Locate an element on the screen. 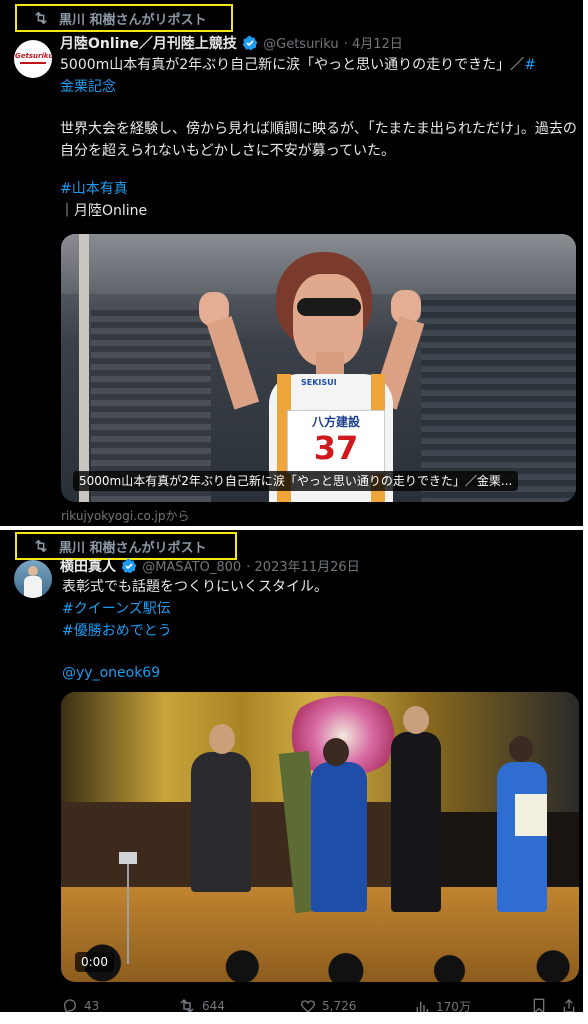  tweet-header: 横田真人 @MASATO_800 · 2023年11月26日 is located at coordinates (320, 566).